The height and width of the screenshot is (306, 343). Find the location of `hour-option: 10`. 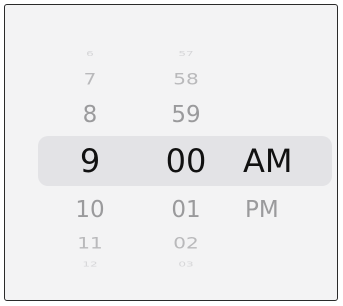

hour-option: 10 is located at coordinates (90, 210).